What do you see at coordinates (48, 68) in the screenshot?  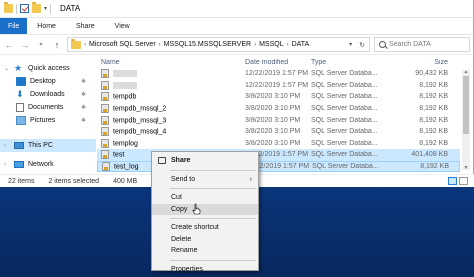 I see `nav-quick-access: ⌄ ★ Quick access` at bounding box center [48, 68].